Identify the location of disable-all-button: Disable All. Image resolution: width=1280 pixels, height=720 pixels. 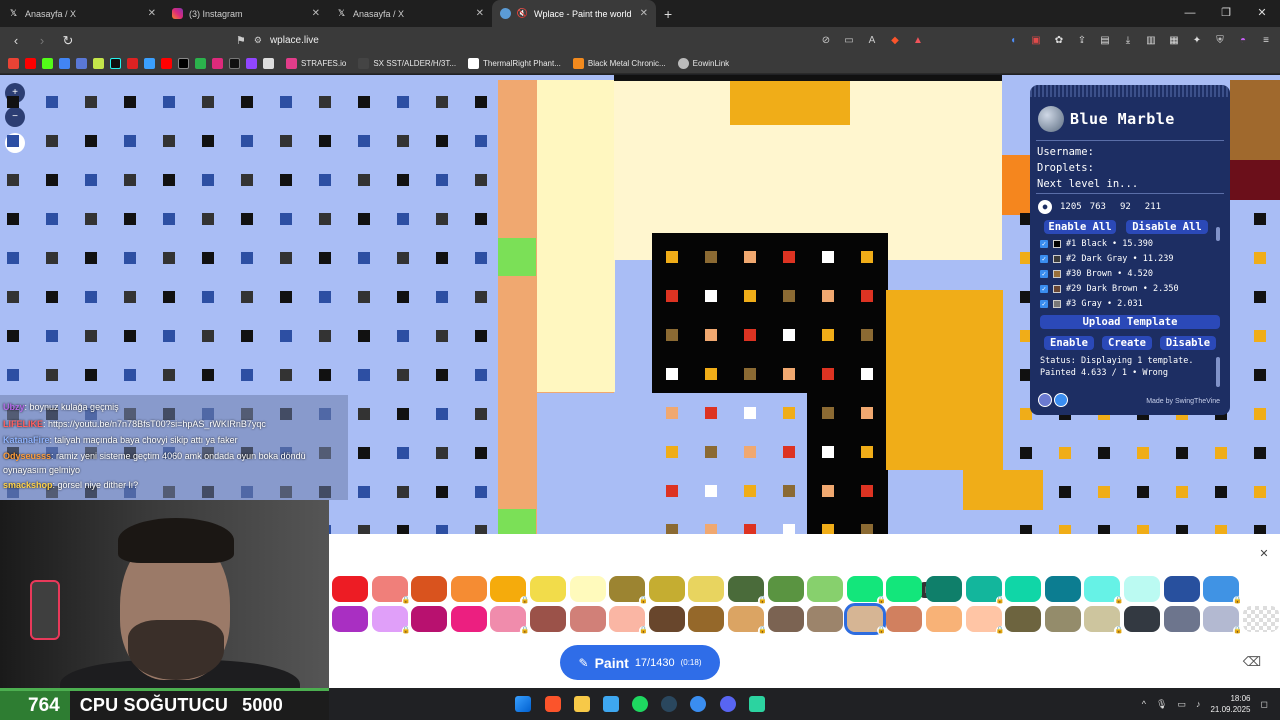
(1167, 227).